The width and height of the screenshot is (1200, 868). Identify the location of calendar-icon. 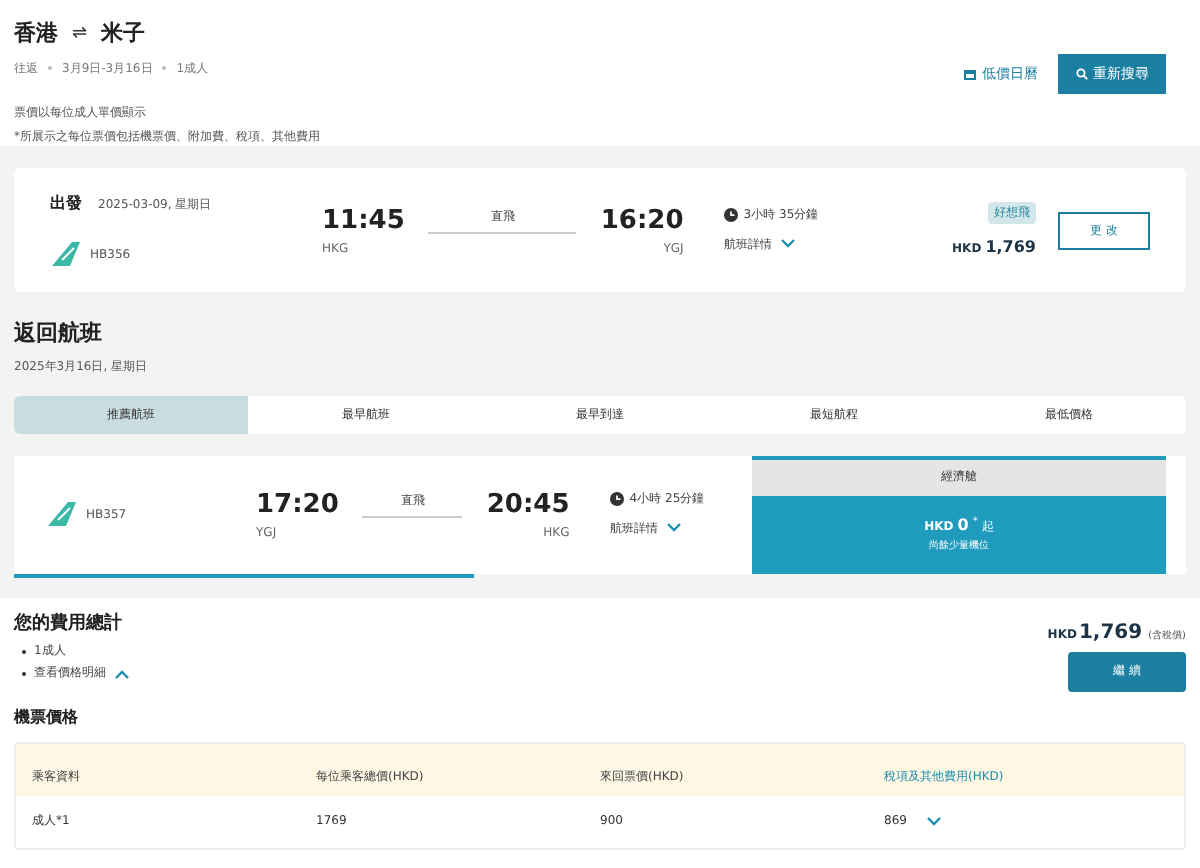
(970, 74).